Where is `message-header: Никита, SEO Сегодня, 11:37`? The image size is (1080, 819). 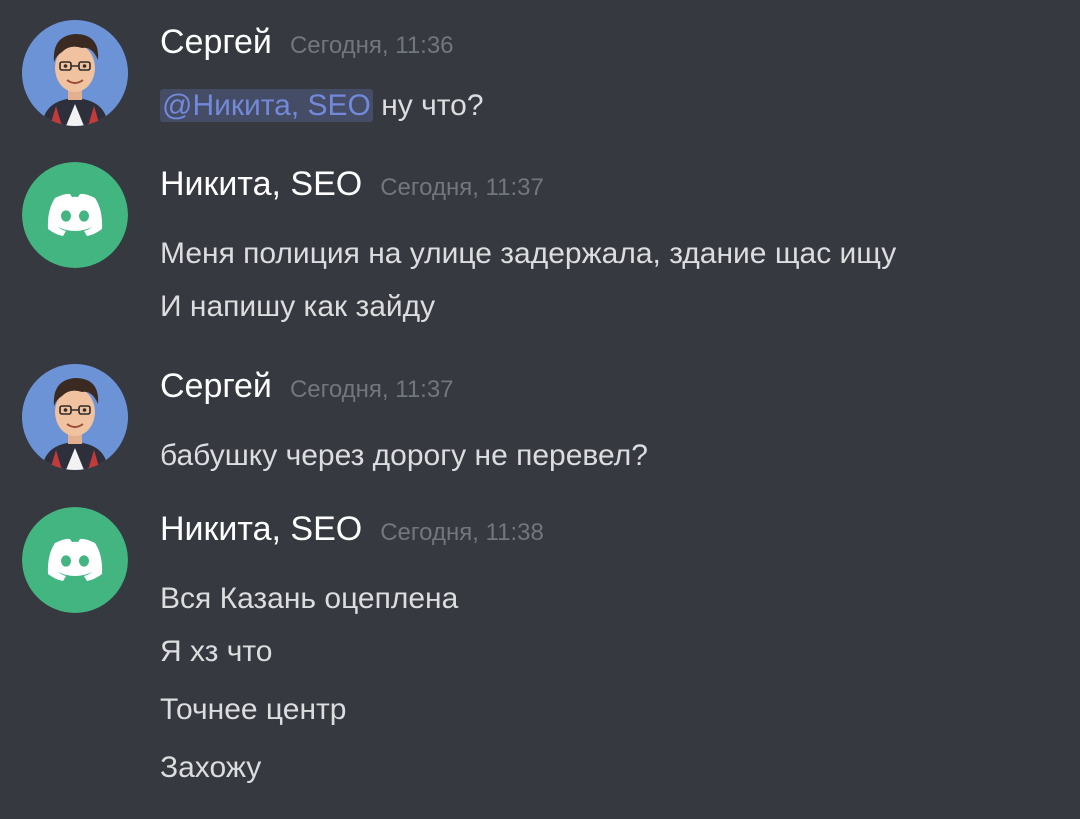 message-header: Никита, SEO Сегодня, 11:37 is located at coordinates (352, 184).